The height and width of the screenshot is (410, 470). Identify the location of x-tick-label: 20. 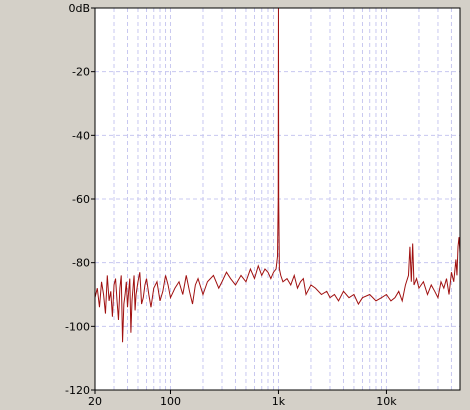
(95, 401).